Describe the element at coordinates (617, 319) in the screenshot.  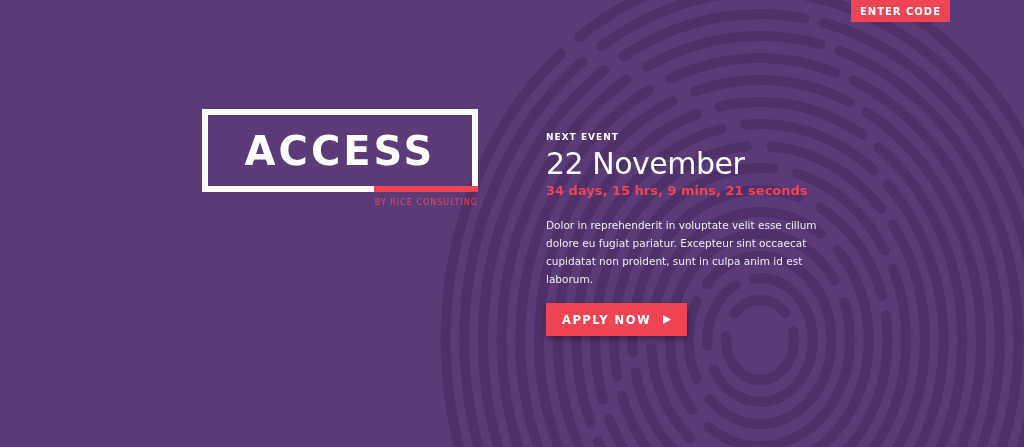
I see `apply-now-button: APPLY NOW` at that location.